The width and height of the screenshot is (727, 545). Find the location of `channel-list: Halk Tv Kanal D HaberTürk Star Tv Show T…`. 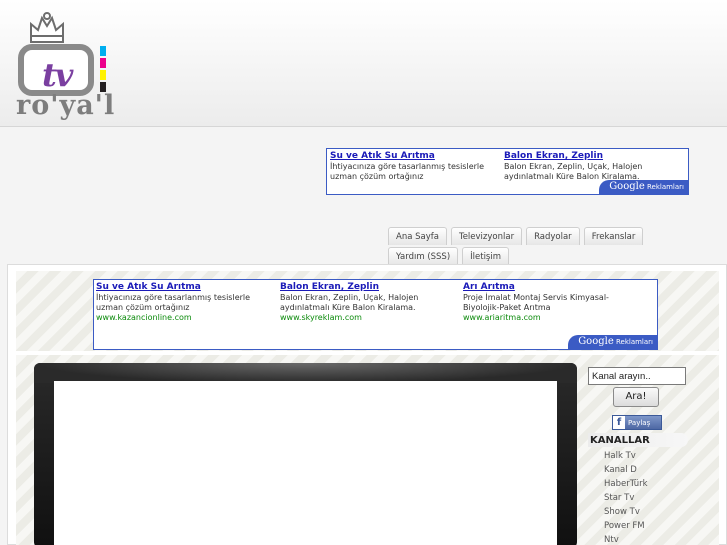

channel-list: Halk Tv Kanal D HaberTürk Star Tv Show T… is located at coordinates (626, 497).